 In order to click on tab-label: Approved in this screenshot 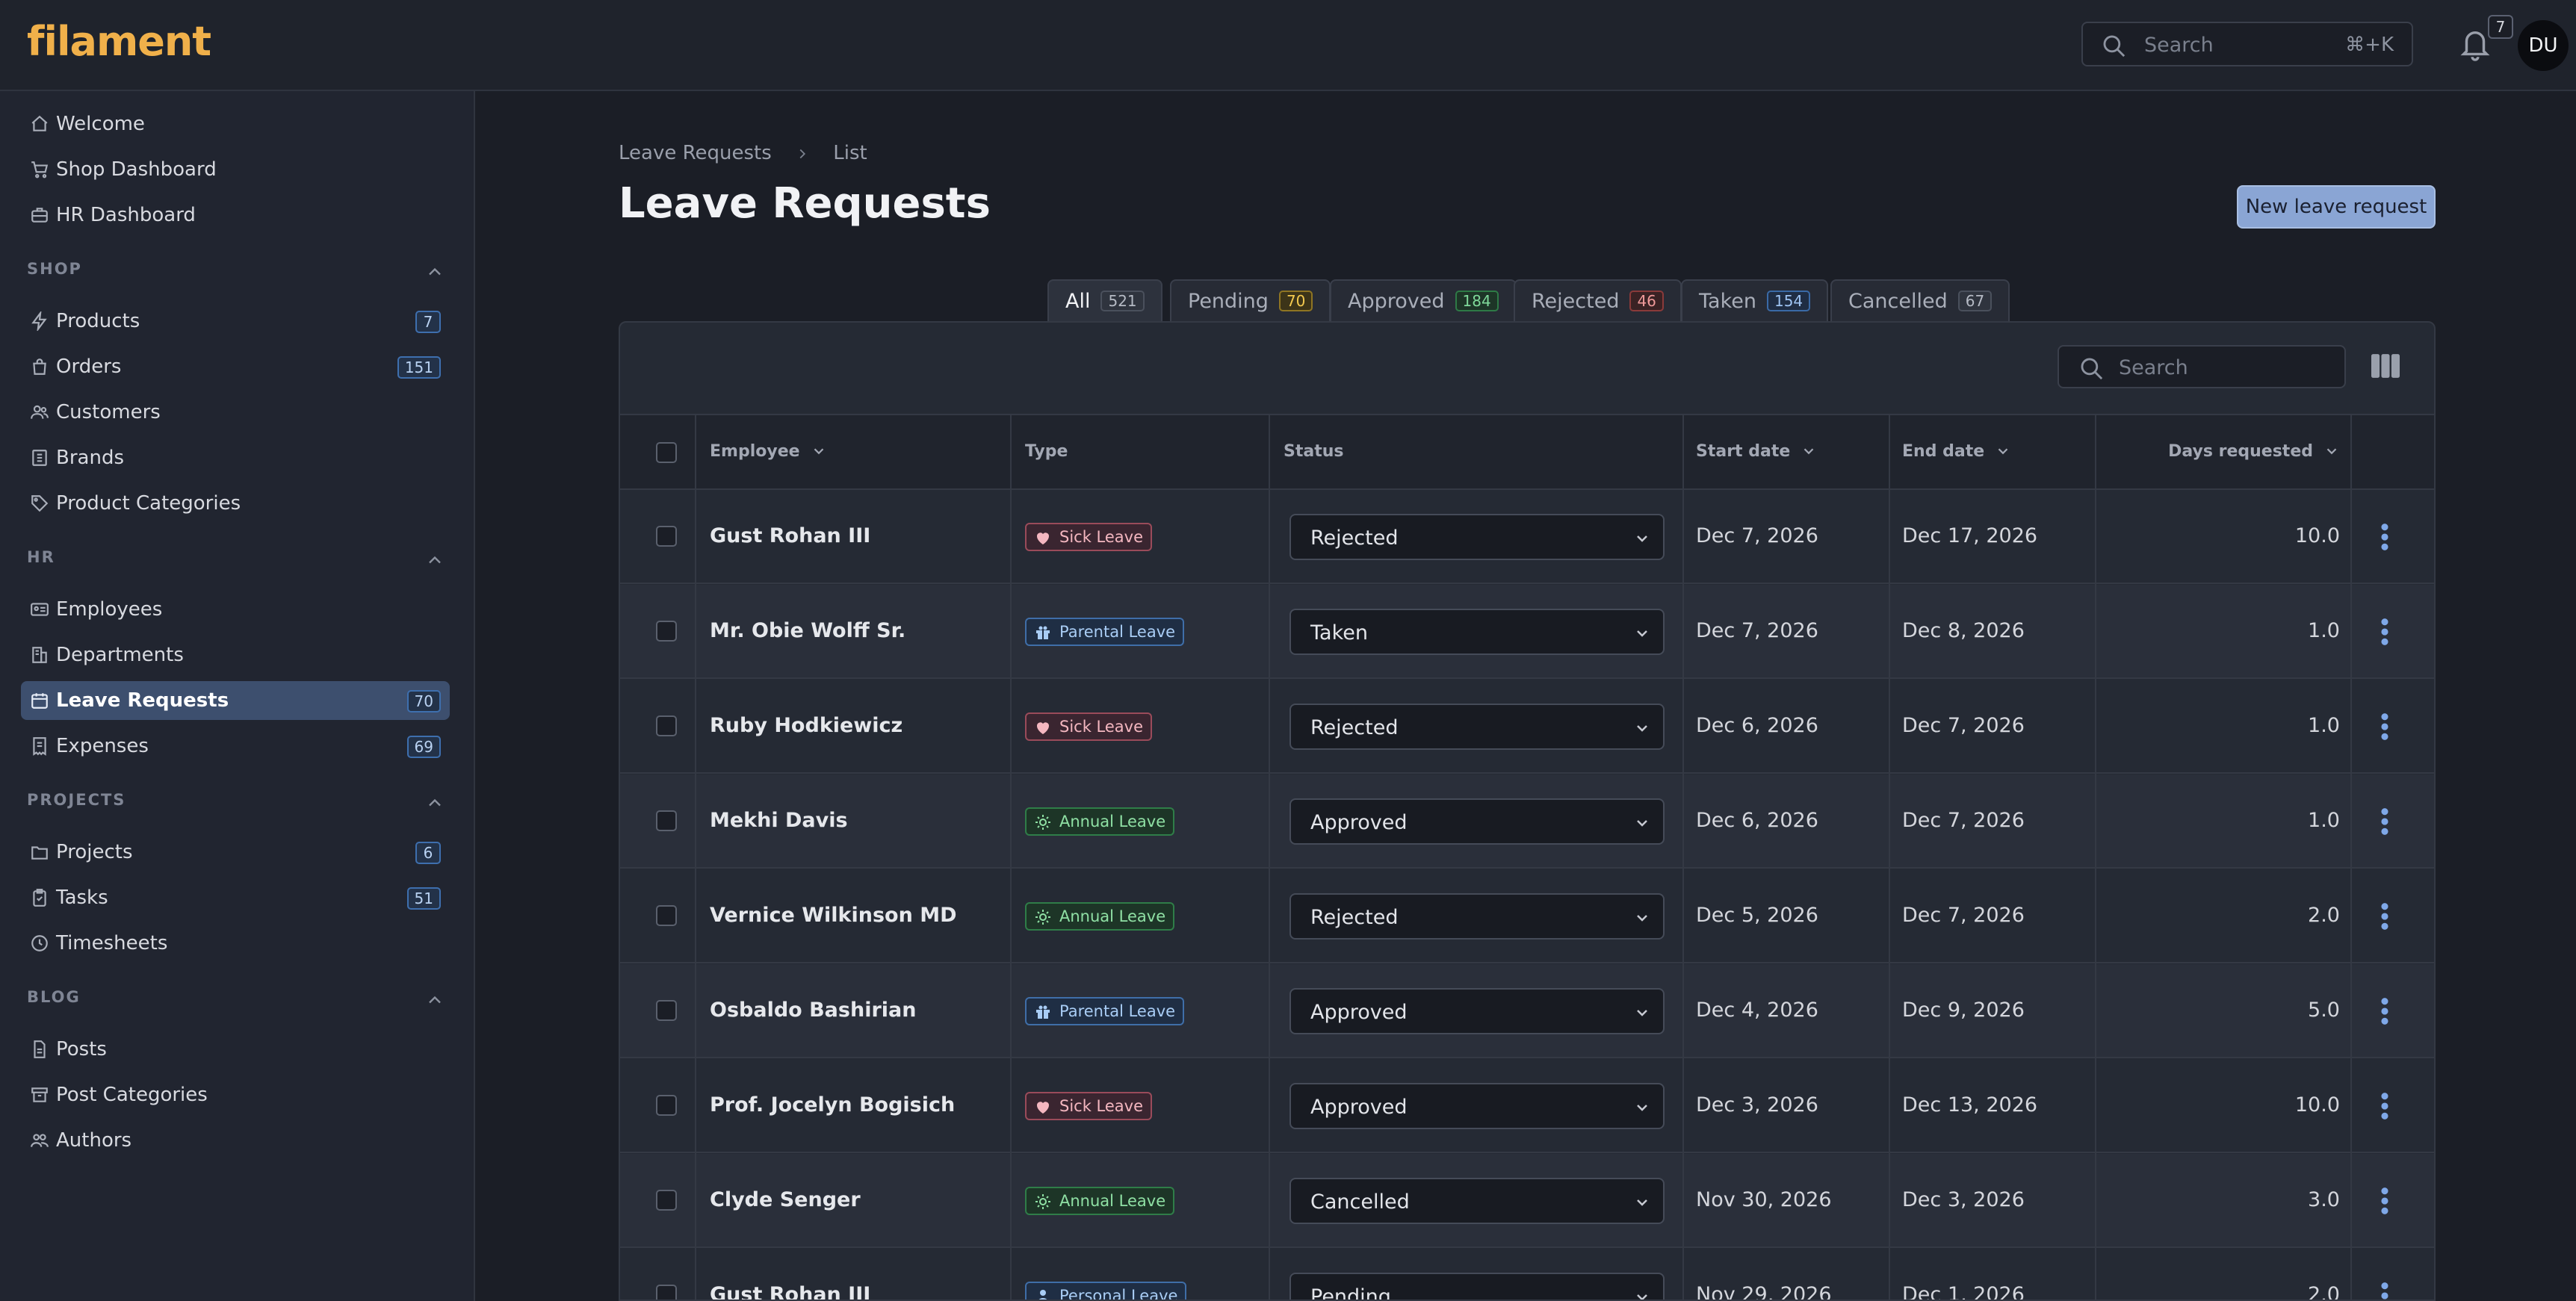, I will do `click(1396, 301)`.